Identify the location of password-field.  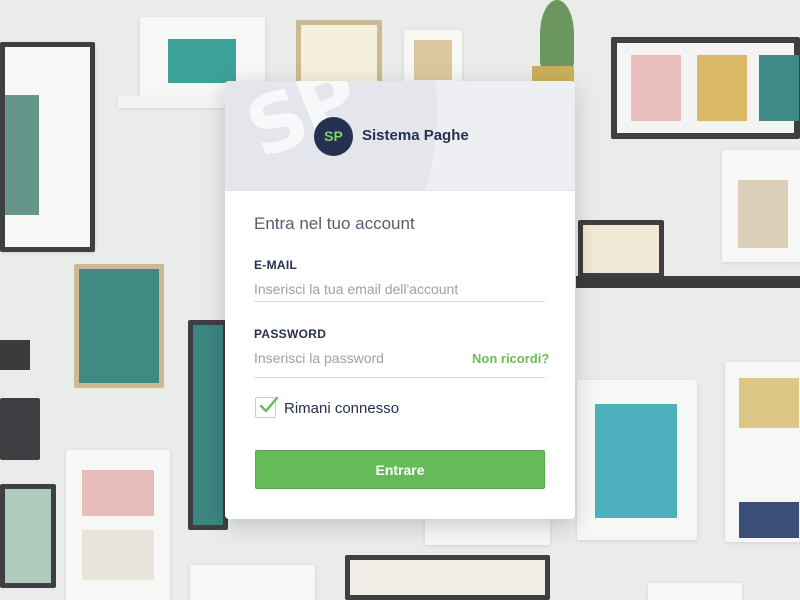
(359, 358).